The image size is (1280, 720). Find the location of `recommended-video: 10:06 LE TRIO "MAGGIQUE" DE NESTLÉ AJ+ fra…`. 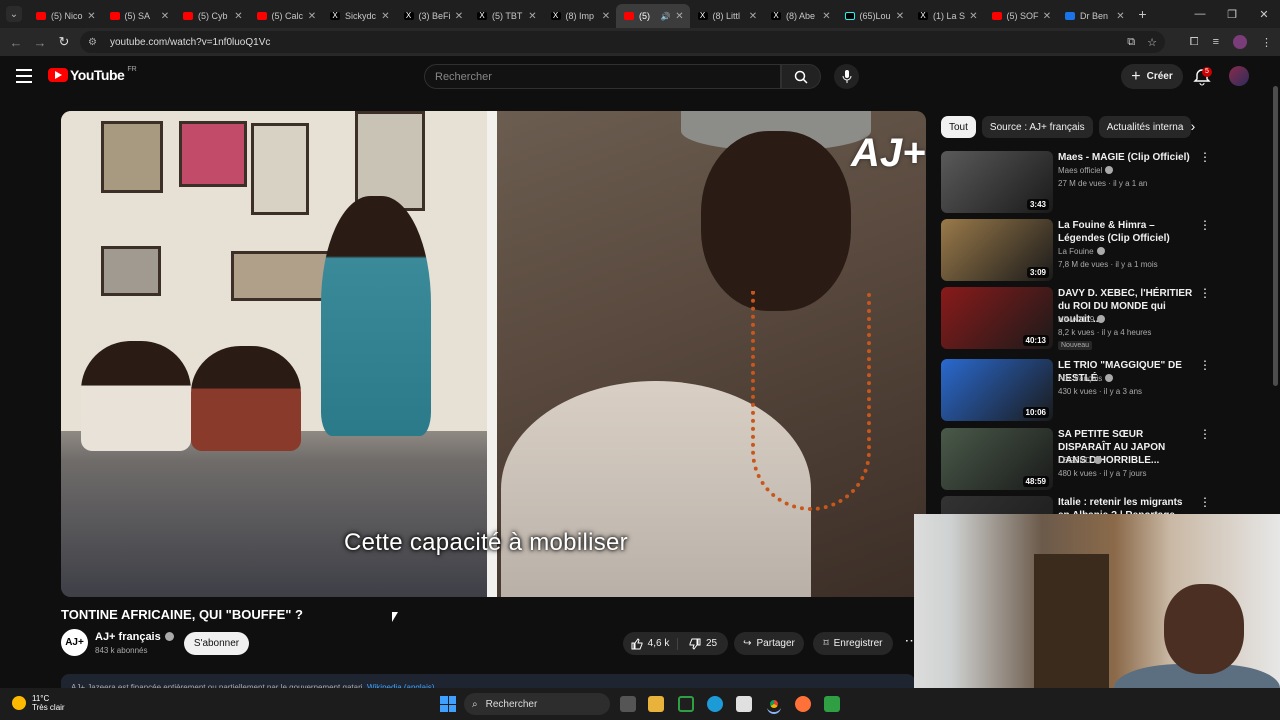

recommended-video: 10:06 LE TRIO "MAGGIQUE" DE NESTLÉ AJ+ fra… is located at coordinates (1076, 390).